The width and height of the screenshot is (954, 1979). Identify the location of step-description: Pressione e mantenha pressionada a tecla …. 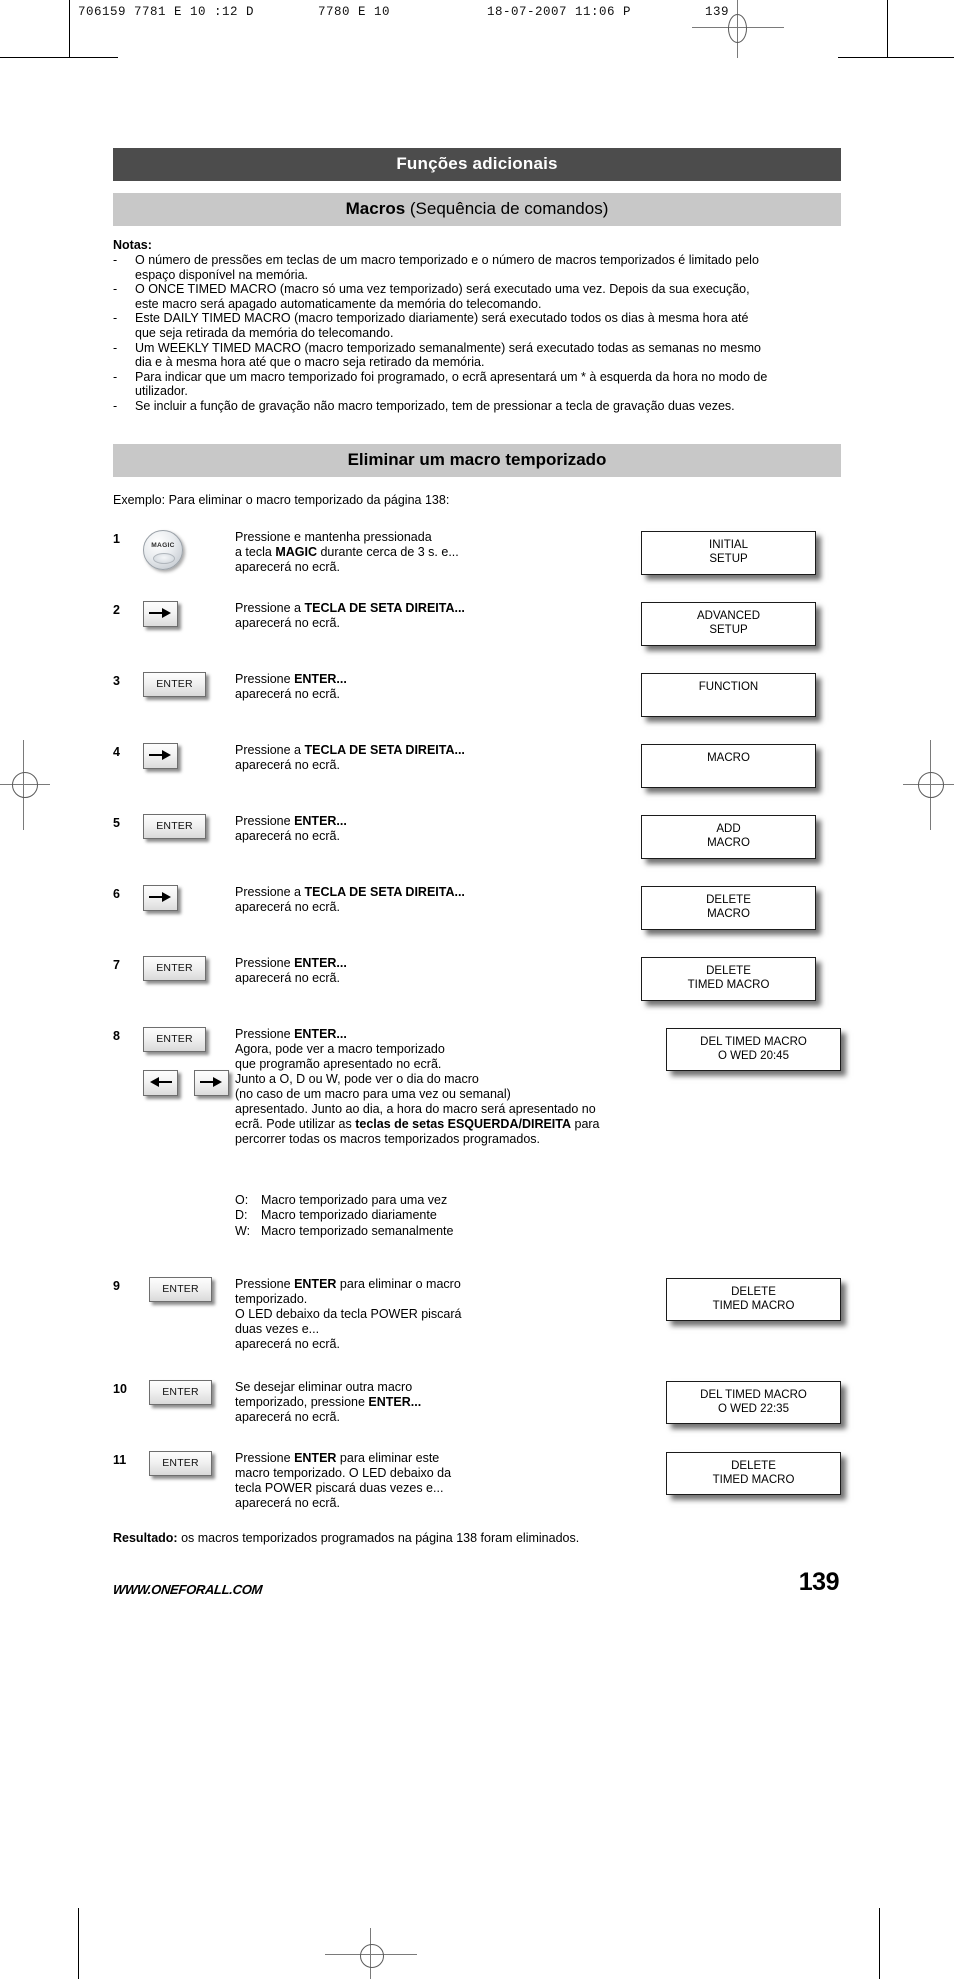
(347, 551).